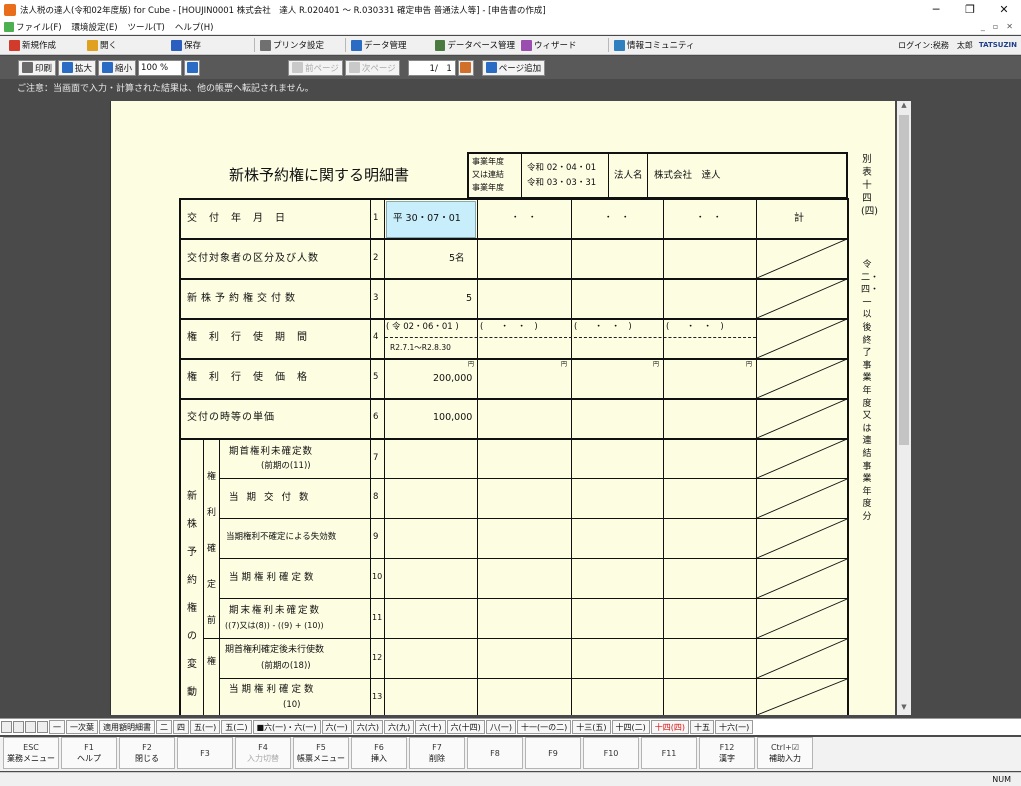  I want to click on fkey-f1-button: F1 ヘルプ, so click(89, 753).